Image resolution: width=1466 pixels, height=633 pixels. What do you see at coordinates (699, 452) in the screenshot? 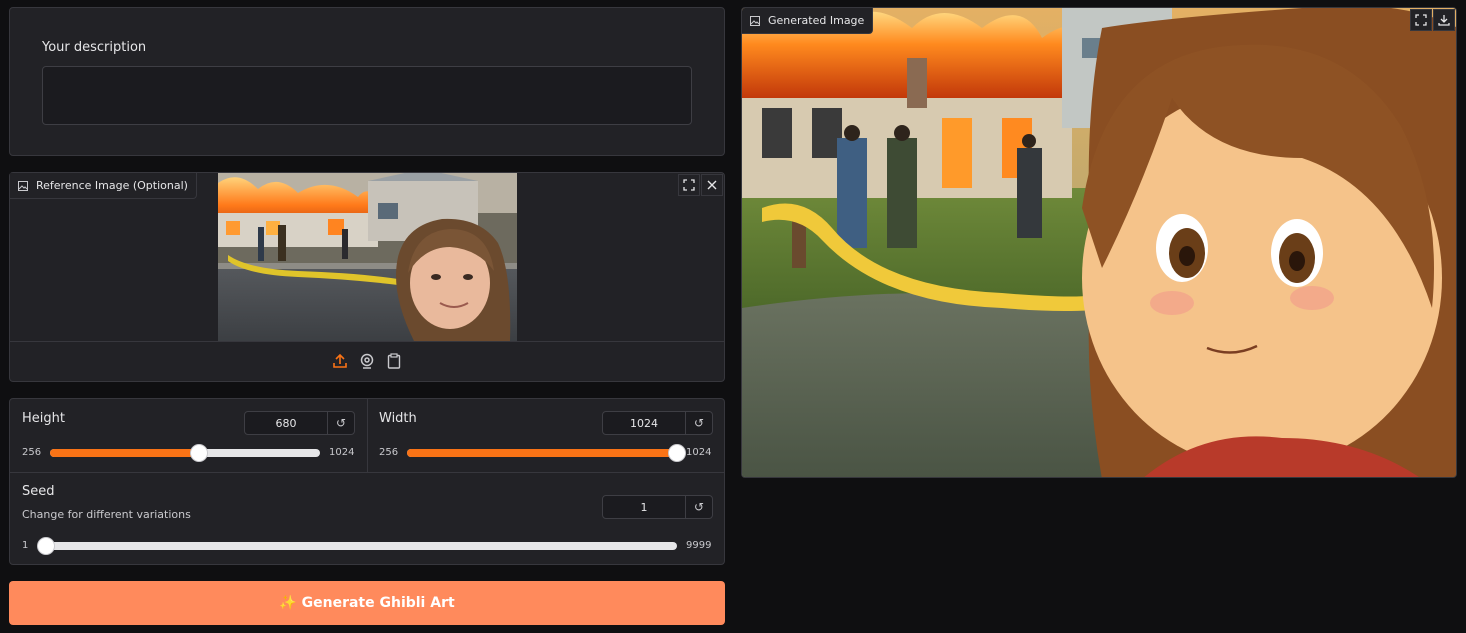
I see `width-max-label: 1024` at bounding box center [699, 452].